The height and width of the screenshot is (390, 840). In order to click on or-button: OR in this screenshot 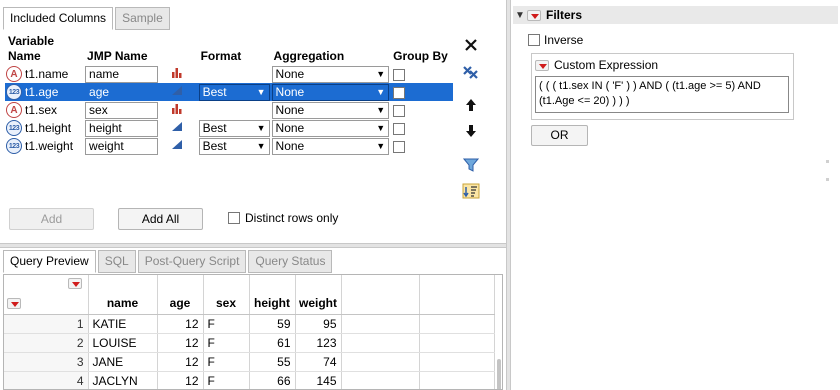, I will do `click(559, 135)`.